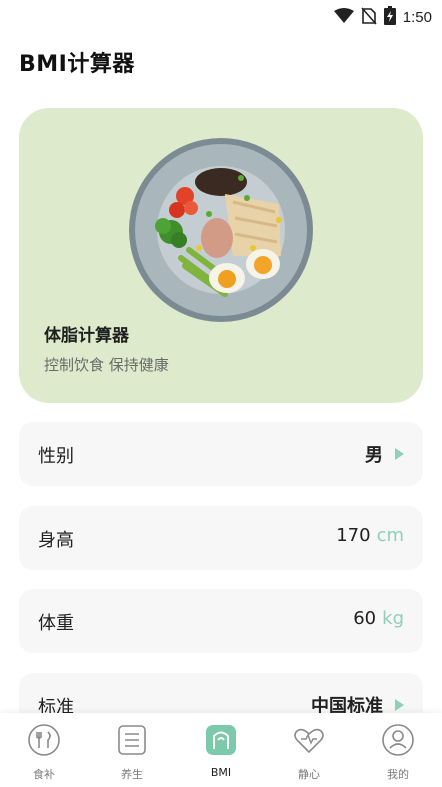 This screenshot has height=787, width=442. Describe the element at coordinates (221, 772) in the screenshot. I see `tab-bmi-label: BMI` at that location.